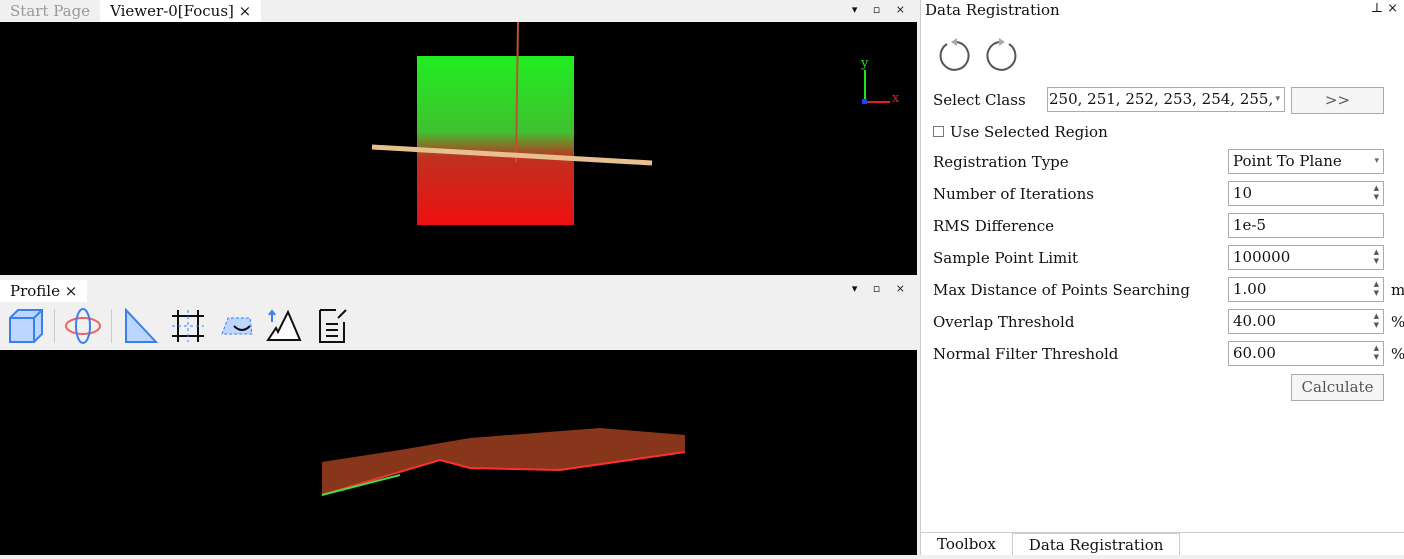 This screenshot has height=559, width=1404. What do you see at coordinates (1384, 8) in the screenshot?
I see `pin-close-icons: ⊥ ×` at bounding box center [1384, 8].